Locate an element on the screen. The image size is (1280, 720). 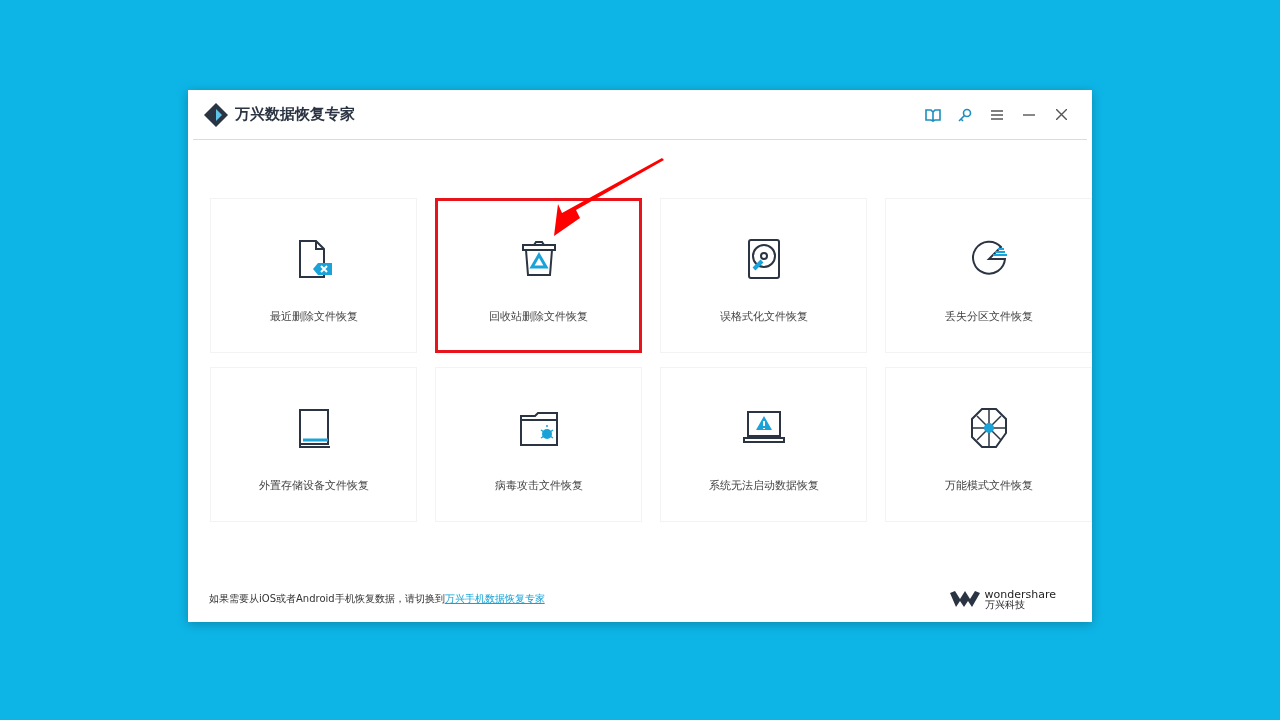
recovery-option-card: 系统无法启动数据恢复 is located at coordinates (763, 444).